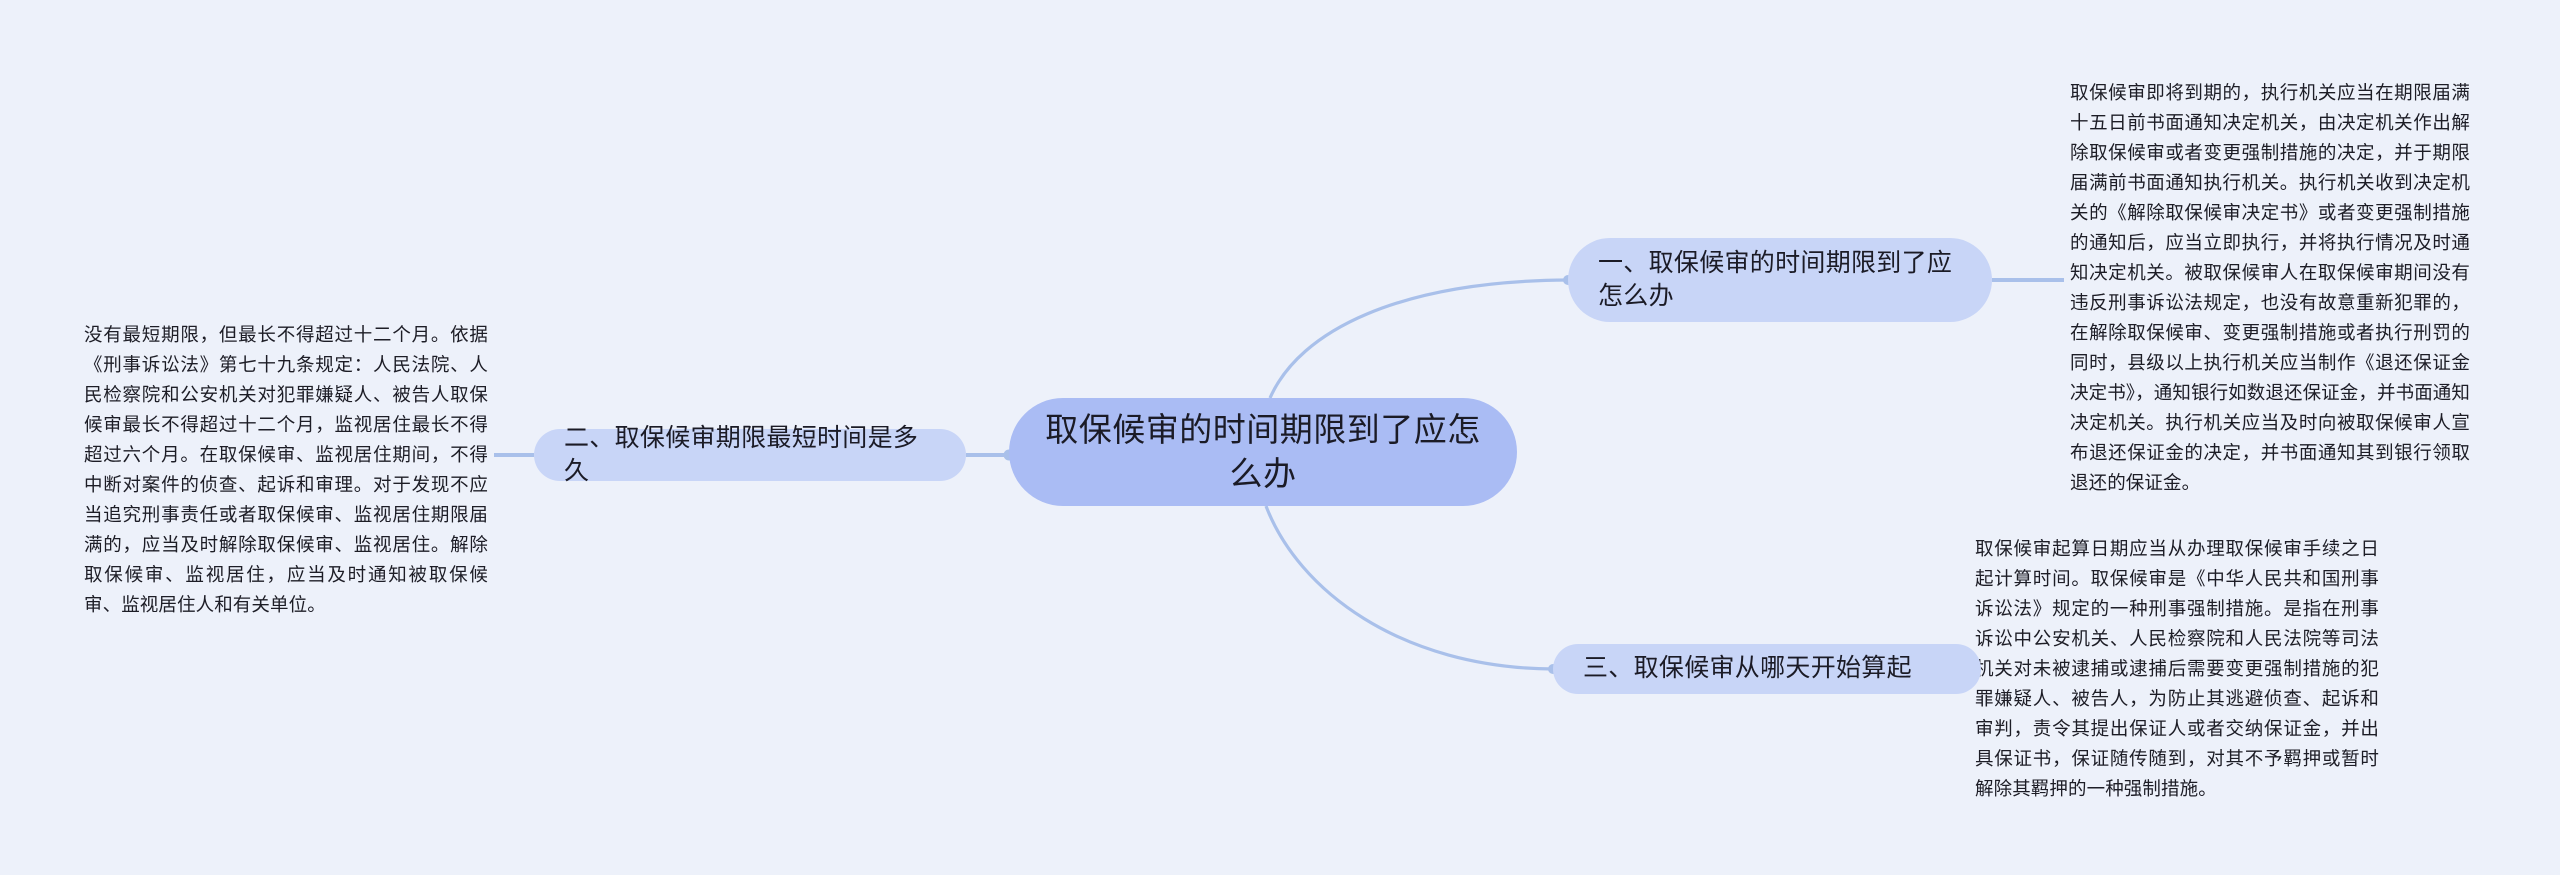 This screenshot has width=2560, height=875. Describe the element at coordinates (1775, 279) in the screenshot. I see `branch-node-1-label: 一、取保候审的时间期限到了应怎么办` at that location.